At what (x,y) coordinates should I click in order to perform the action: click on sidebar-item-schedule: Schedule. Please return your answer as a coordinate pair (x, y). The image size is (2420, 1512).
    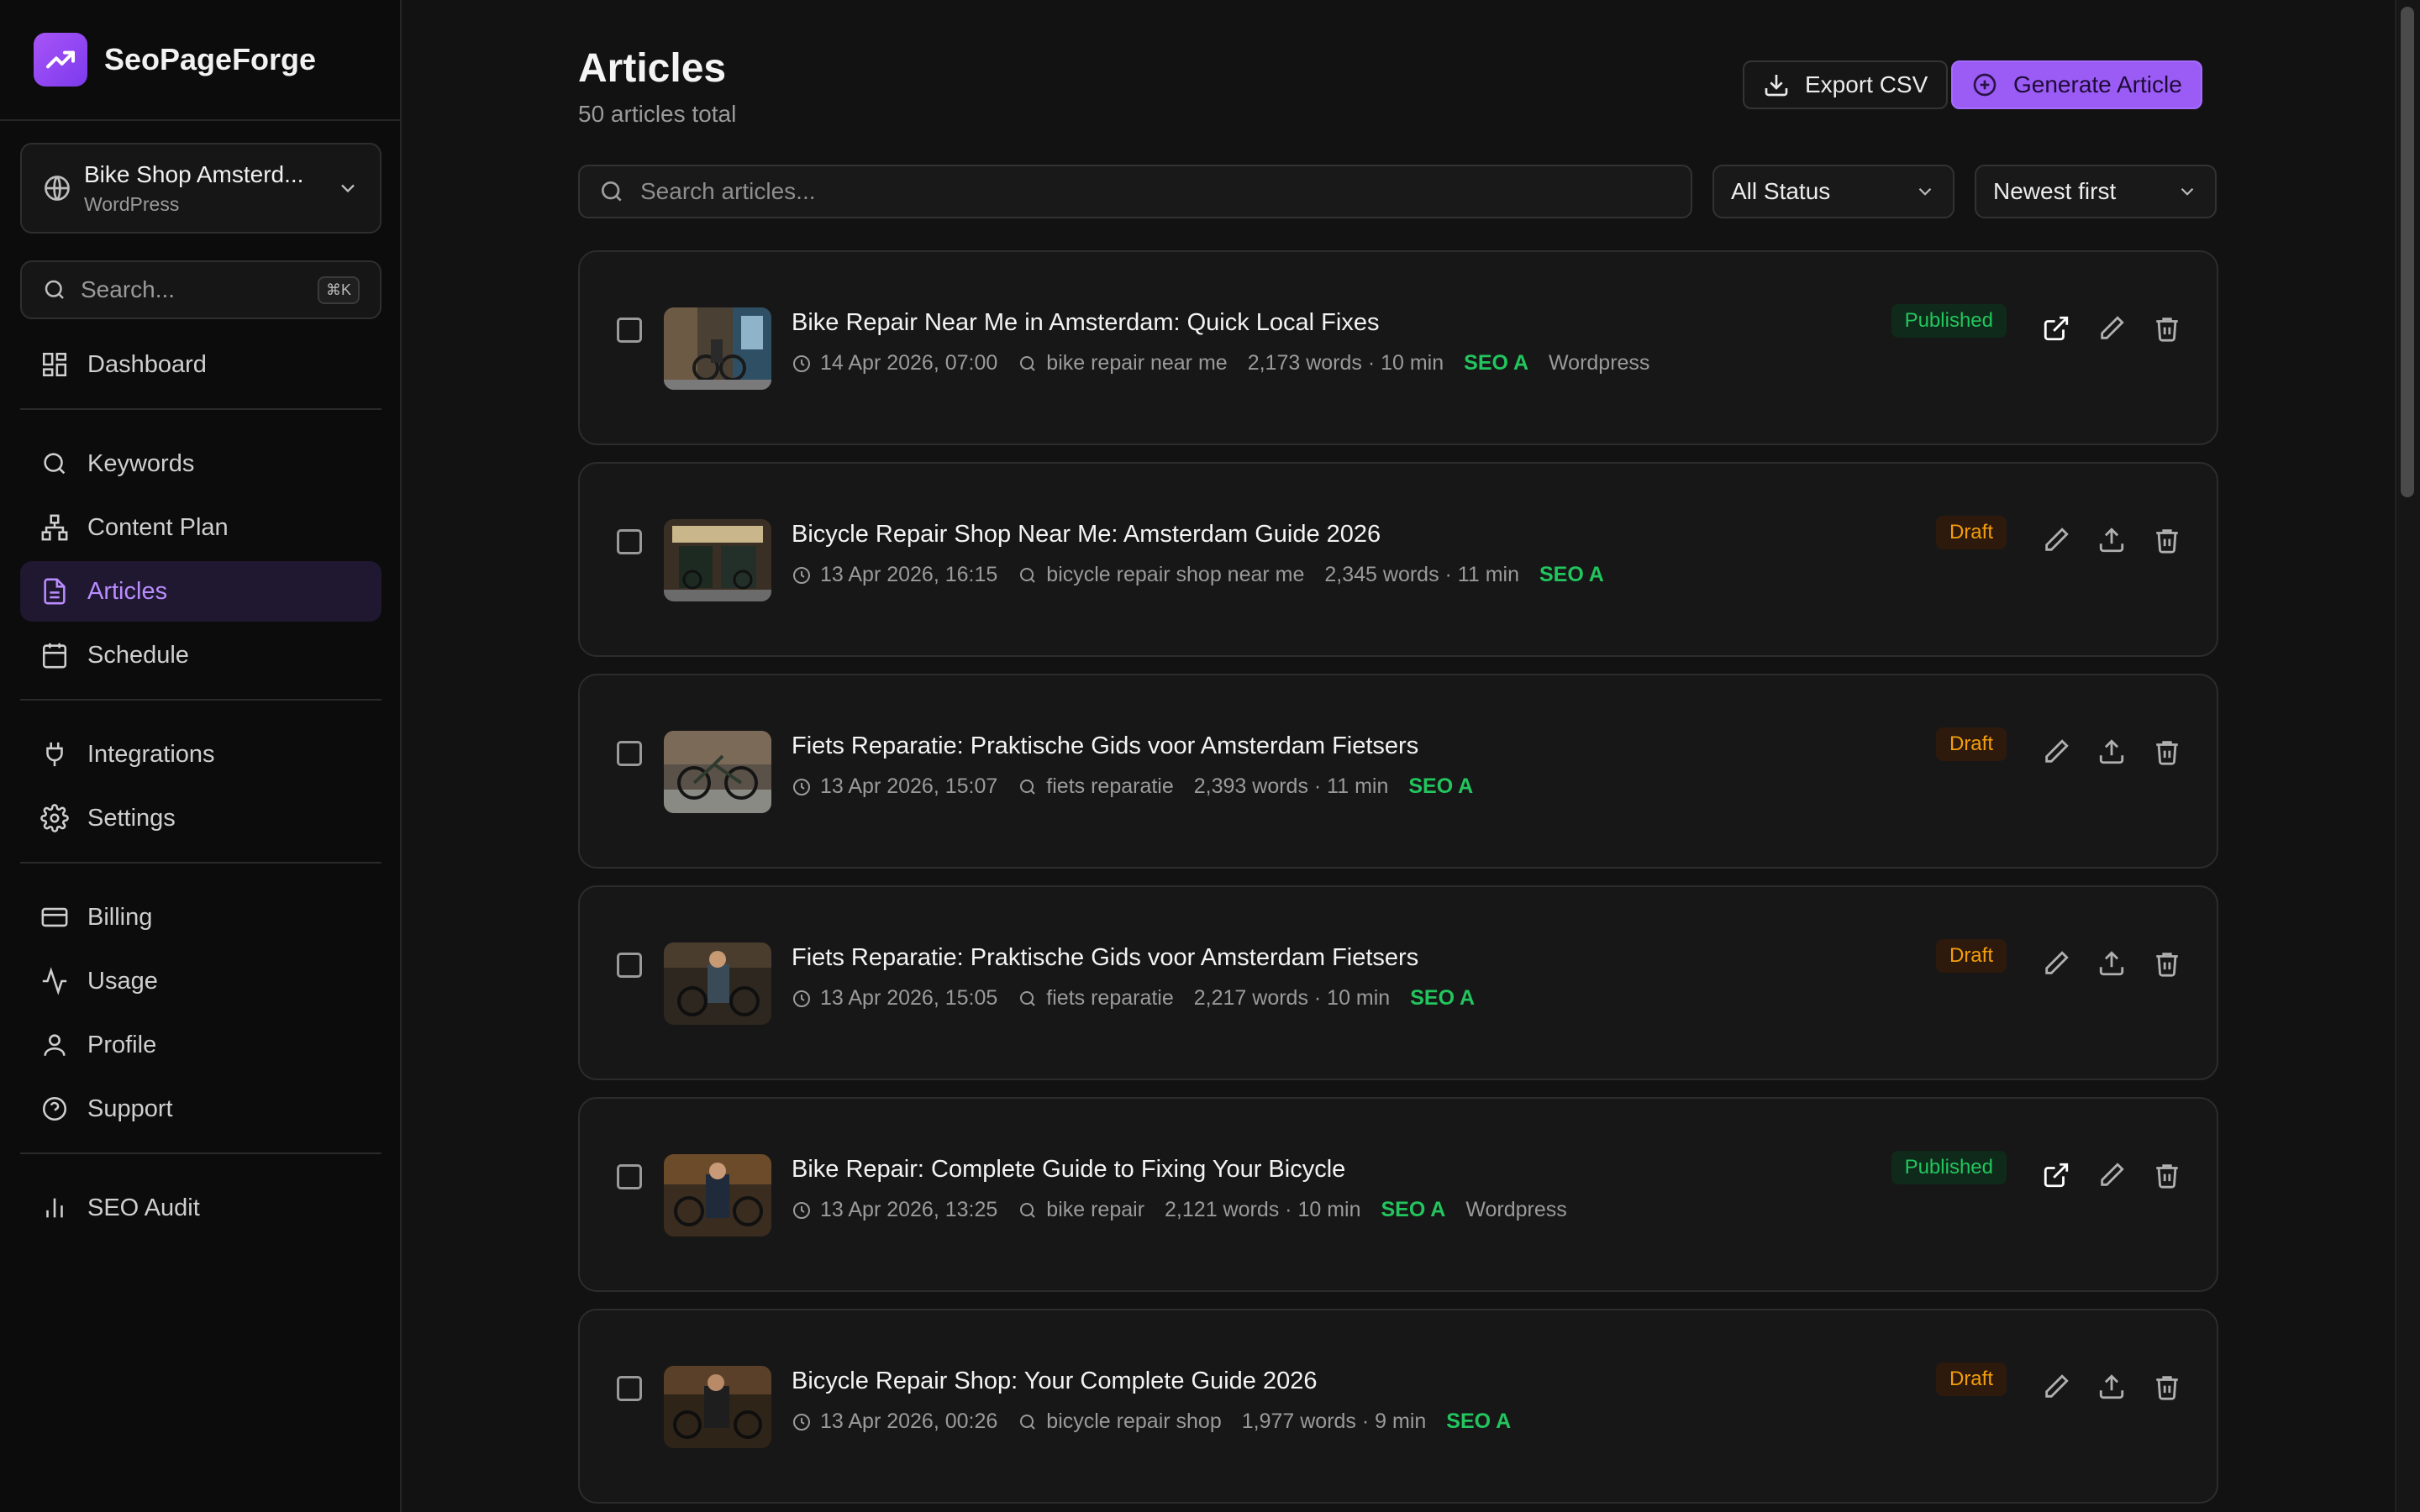
    Looking at the image, I should click on (200, 655).